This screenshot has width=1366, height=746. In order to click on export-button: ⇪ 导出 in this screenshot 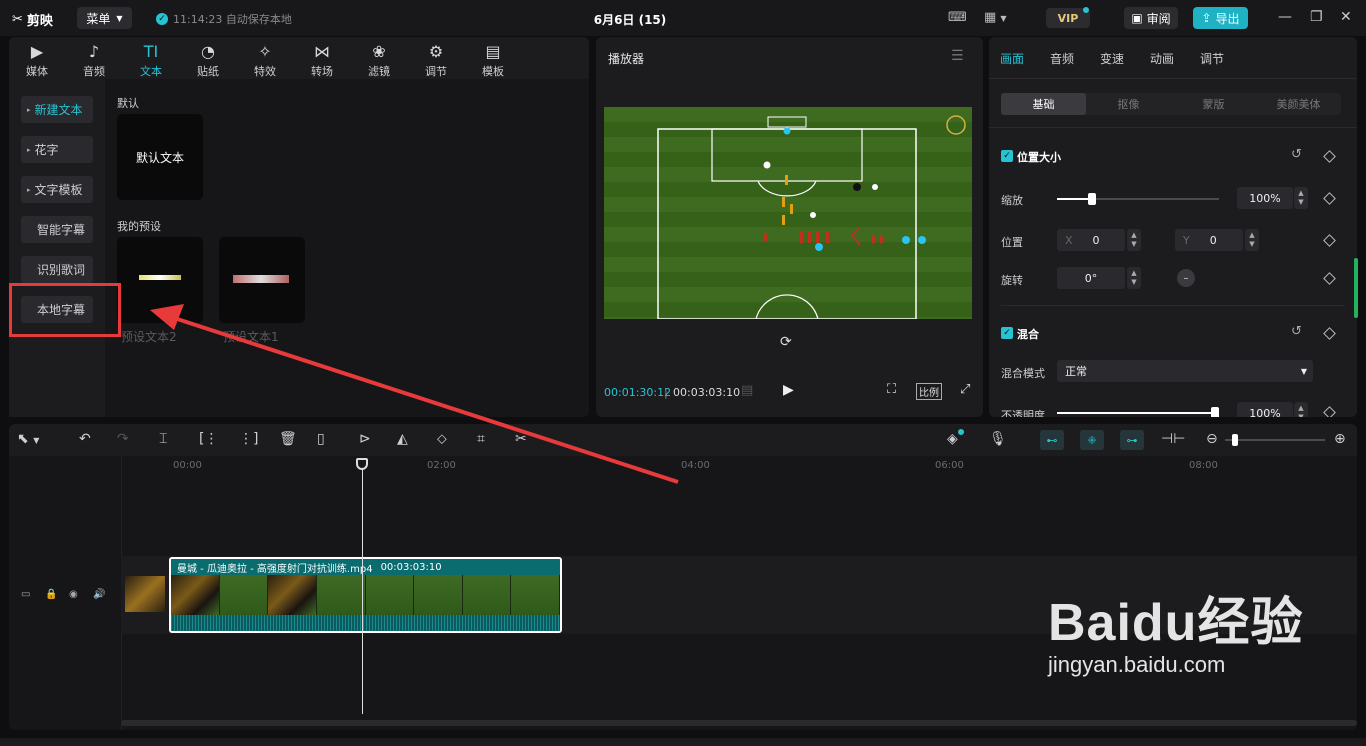, I will do `click(1220, 18)`.